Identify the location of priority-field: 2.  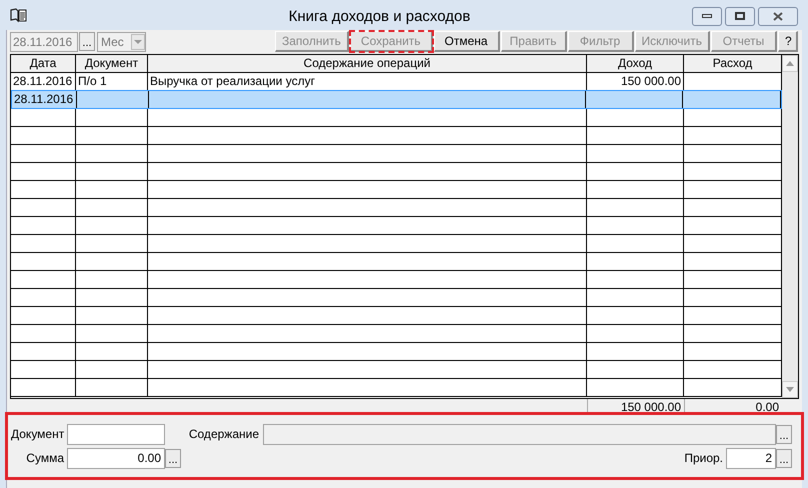
(751, 458).